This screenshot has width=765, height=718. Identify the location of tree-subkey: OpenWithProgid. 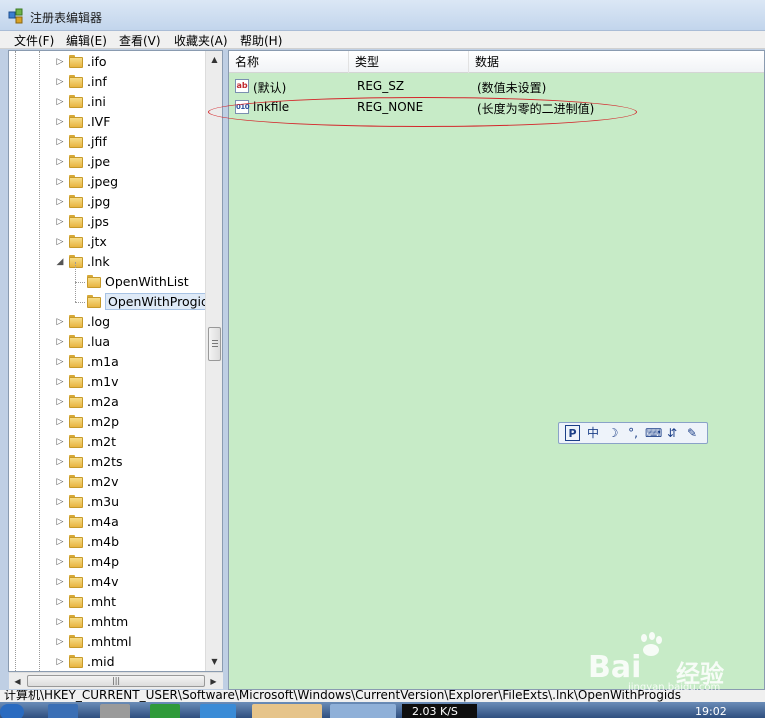
(110, 297).